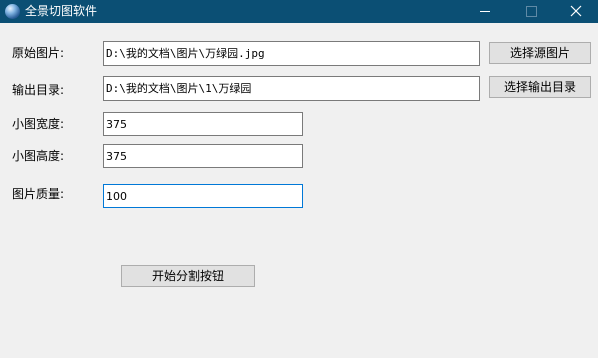 Image resolution: width=598 pixels, height=358 pixels. What do you see at coordinates (38, 156) in the screenshot?
I see `tile-height-label: 小图高度:` at bounding box center [38, 156].